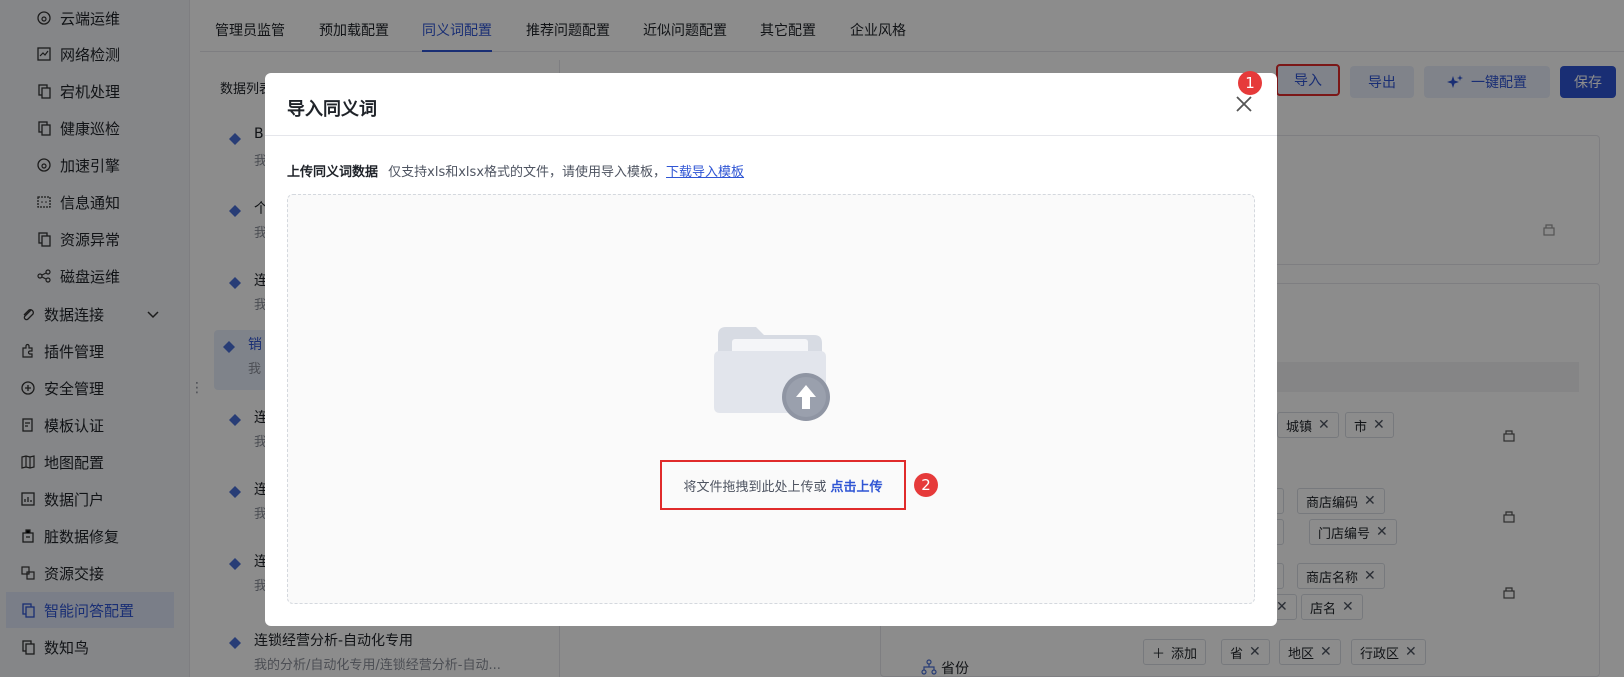 This screenshot has height=677, width=1624. What do you see at coordinates (527, 172) in the screenshot?
I see `upload-hint: 仅支持xls和xlsx格式的文件，请使用导入模板，` at bounding box center [527, 172].